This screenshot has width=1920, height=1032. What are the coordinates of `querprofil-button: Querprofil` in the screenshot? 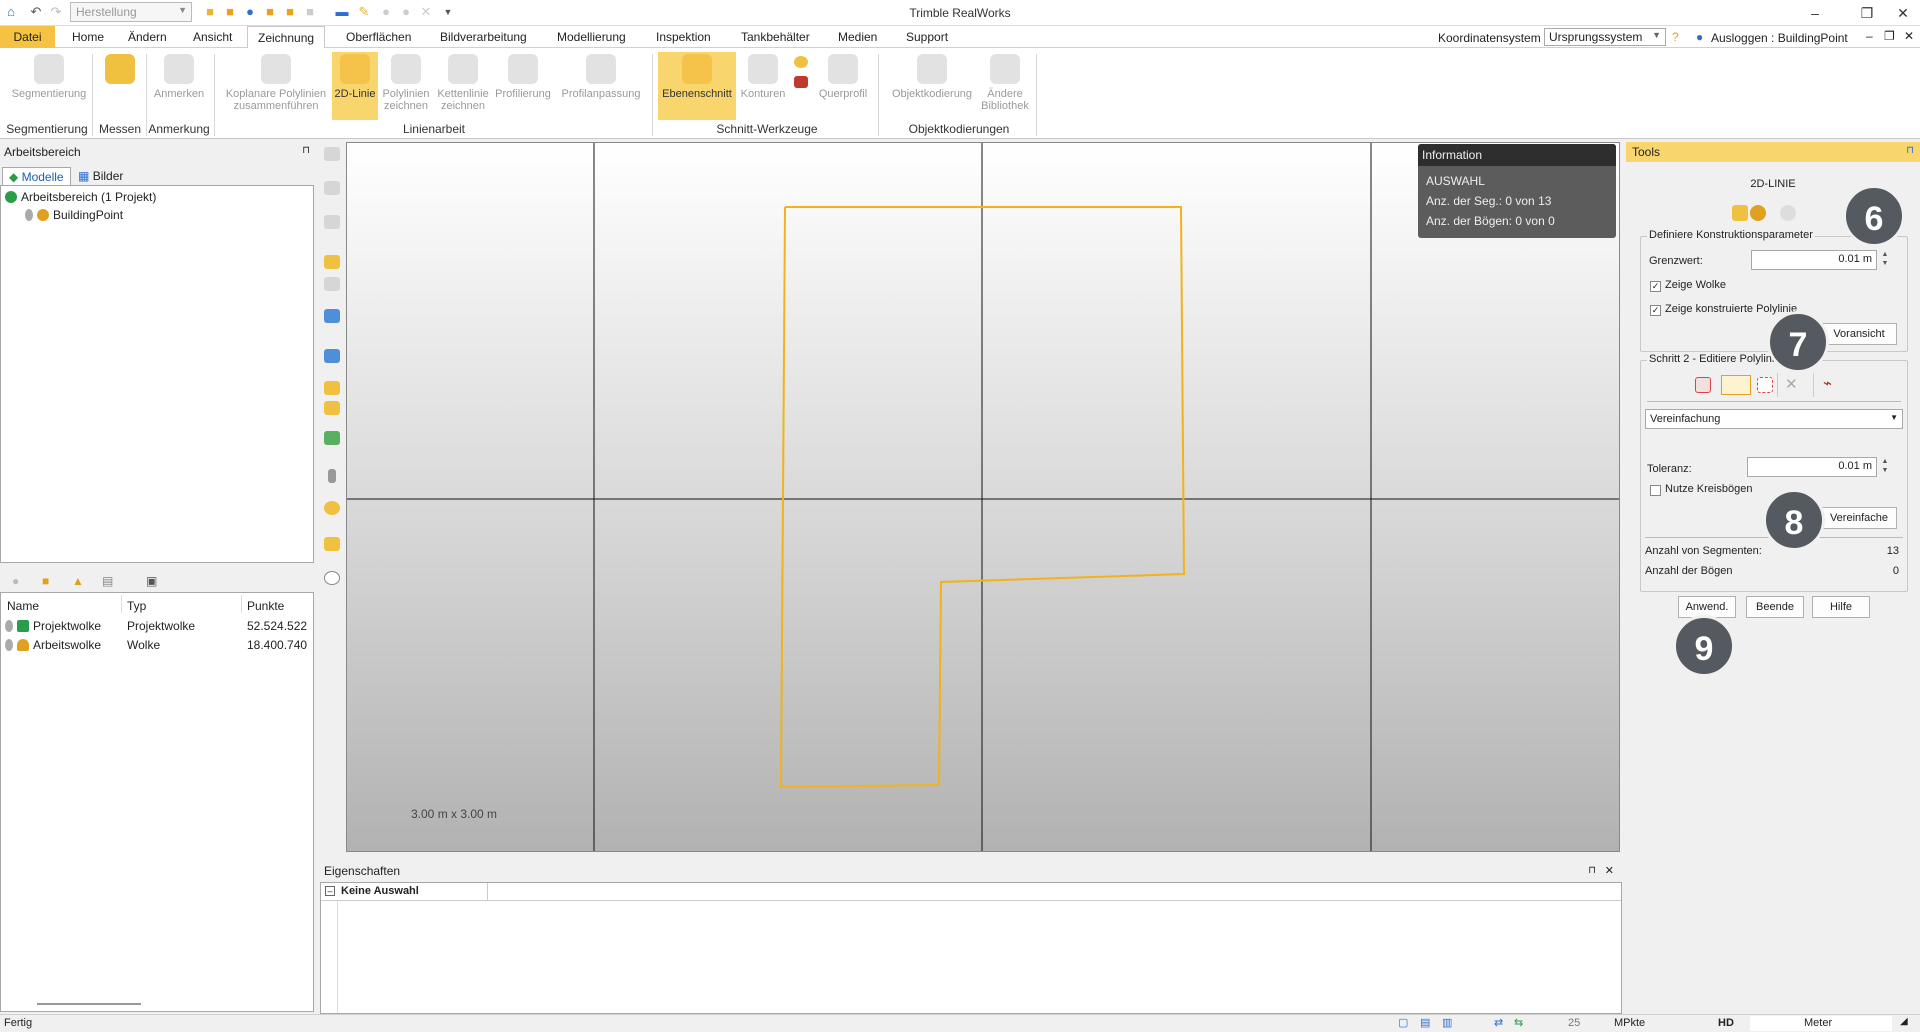 It's located at (843, 86).